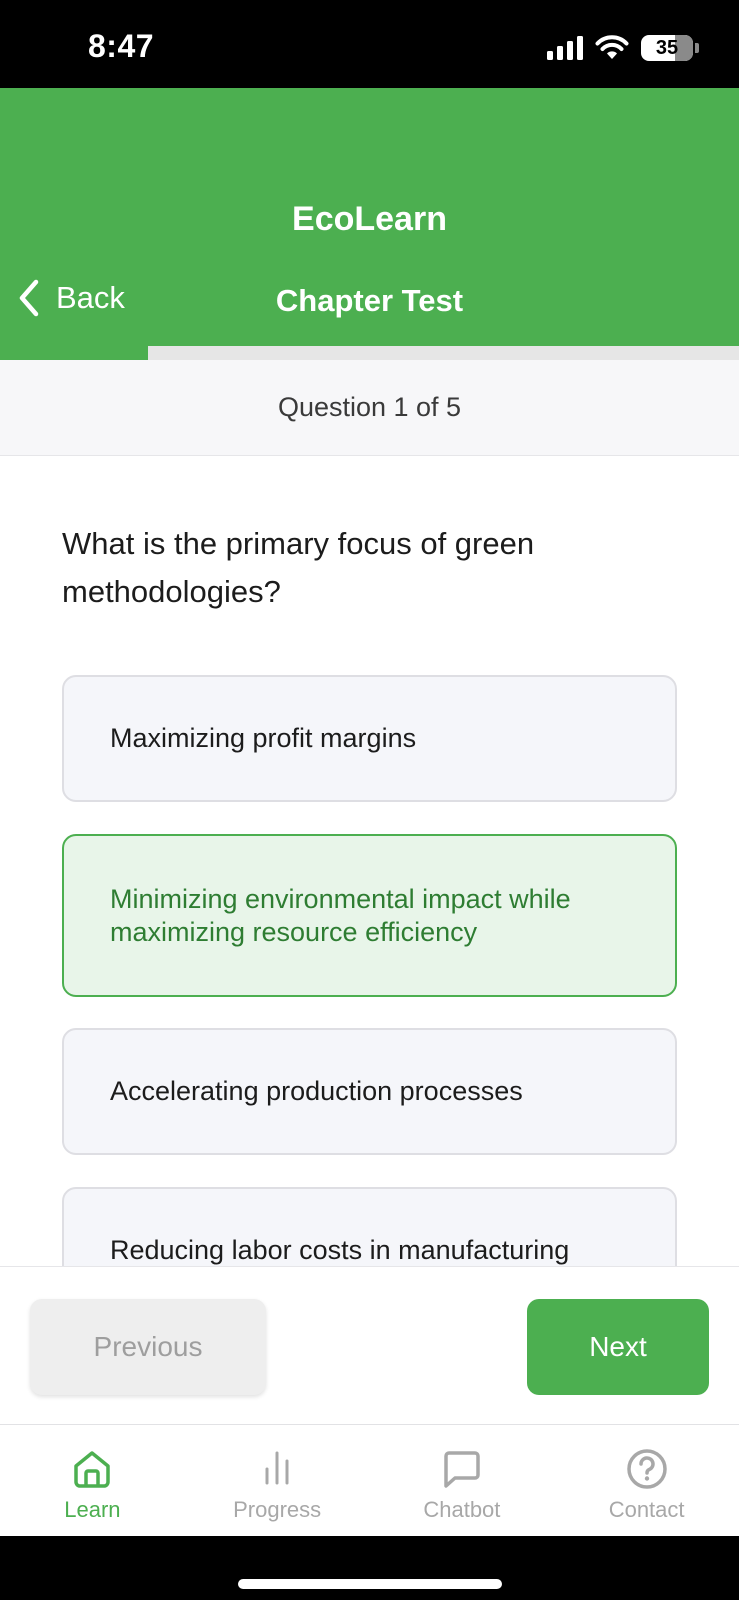 The image size is (739, 1600). Describe the element at coordinates (646, 1469) in the screenshot. I see `help-circle-icon` at that location.